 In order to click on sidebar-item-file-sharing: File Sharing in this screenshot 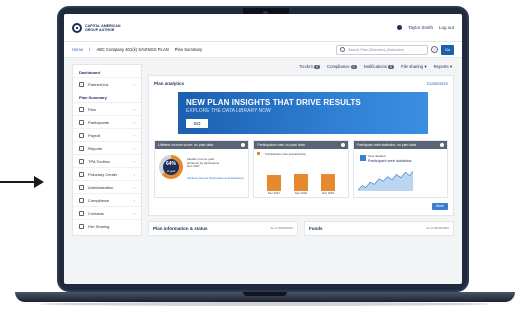, I will do `click(107, 225)`.